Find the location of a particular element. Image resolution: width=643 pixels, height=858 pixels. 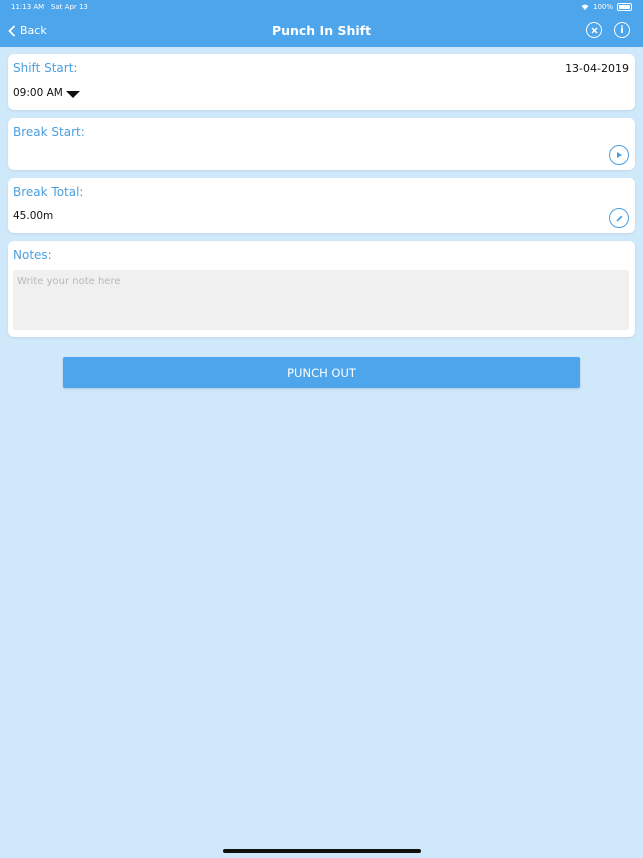

battery-percent: 100% is located at coordinates (602, 7).